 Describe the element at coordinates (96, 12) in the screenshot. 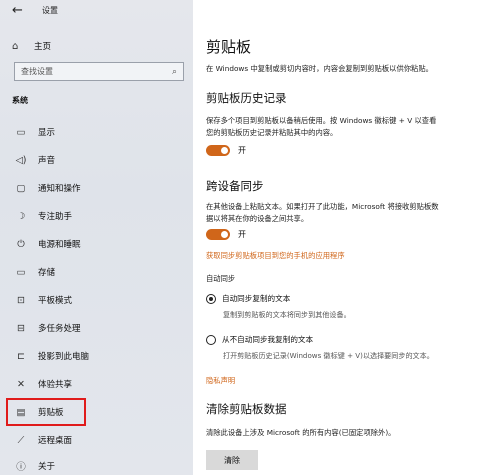

I see `title-bar: ← 设置` at that location.